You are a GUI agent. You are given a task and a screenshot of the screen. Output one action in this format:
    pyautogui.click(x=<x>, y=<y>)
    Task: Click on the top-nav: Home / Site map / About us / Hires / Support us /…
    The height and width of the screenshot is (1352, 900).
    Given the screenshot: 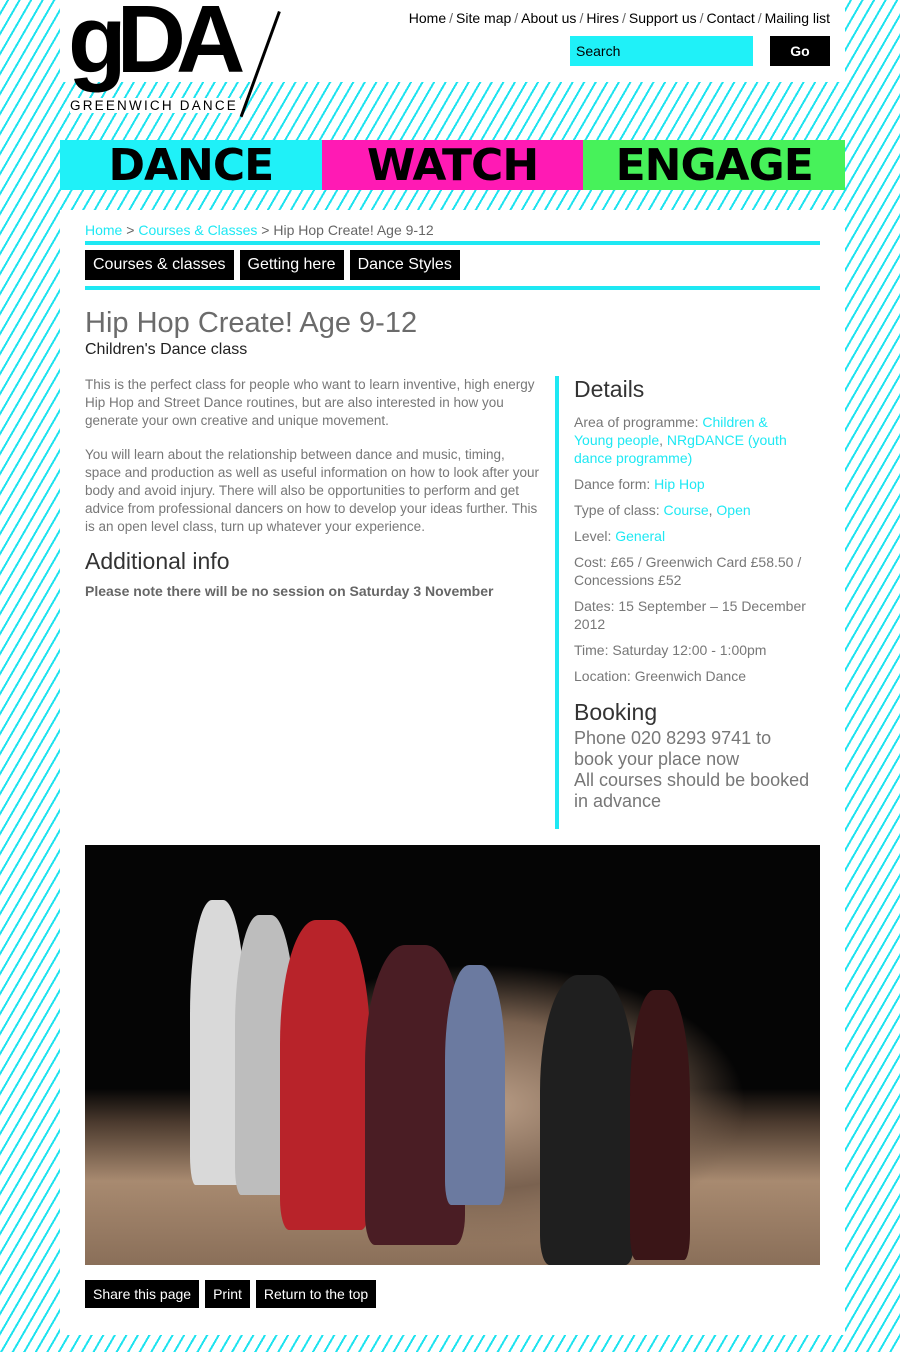 What is the action you would take?
    pyautogui.click(x=619, y=18)
    